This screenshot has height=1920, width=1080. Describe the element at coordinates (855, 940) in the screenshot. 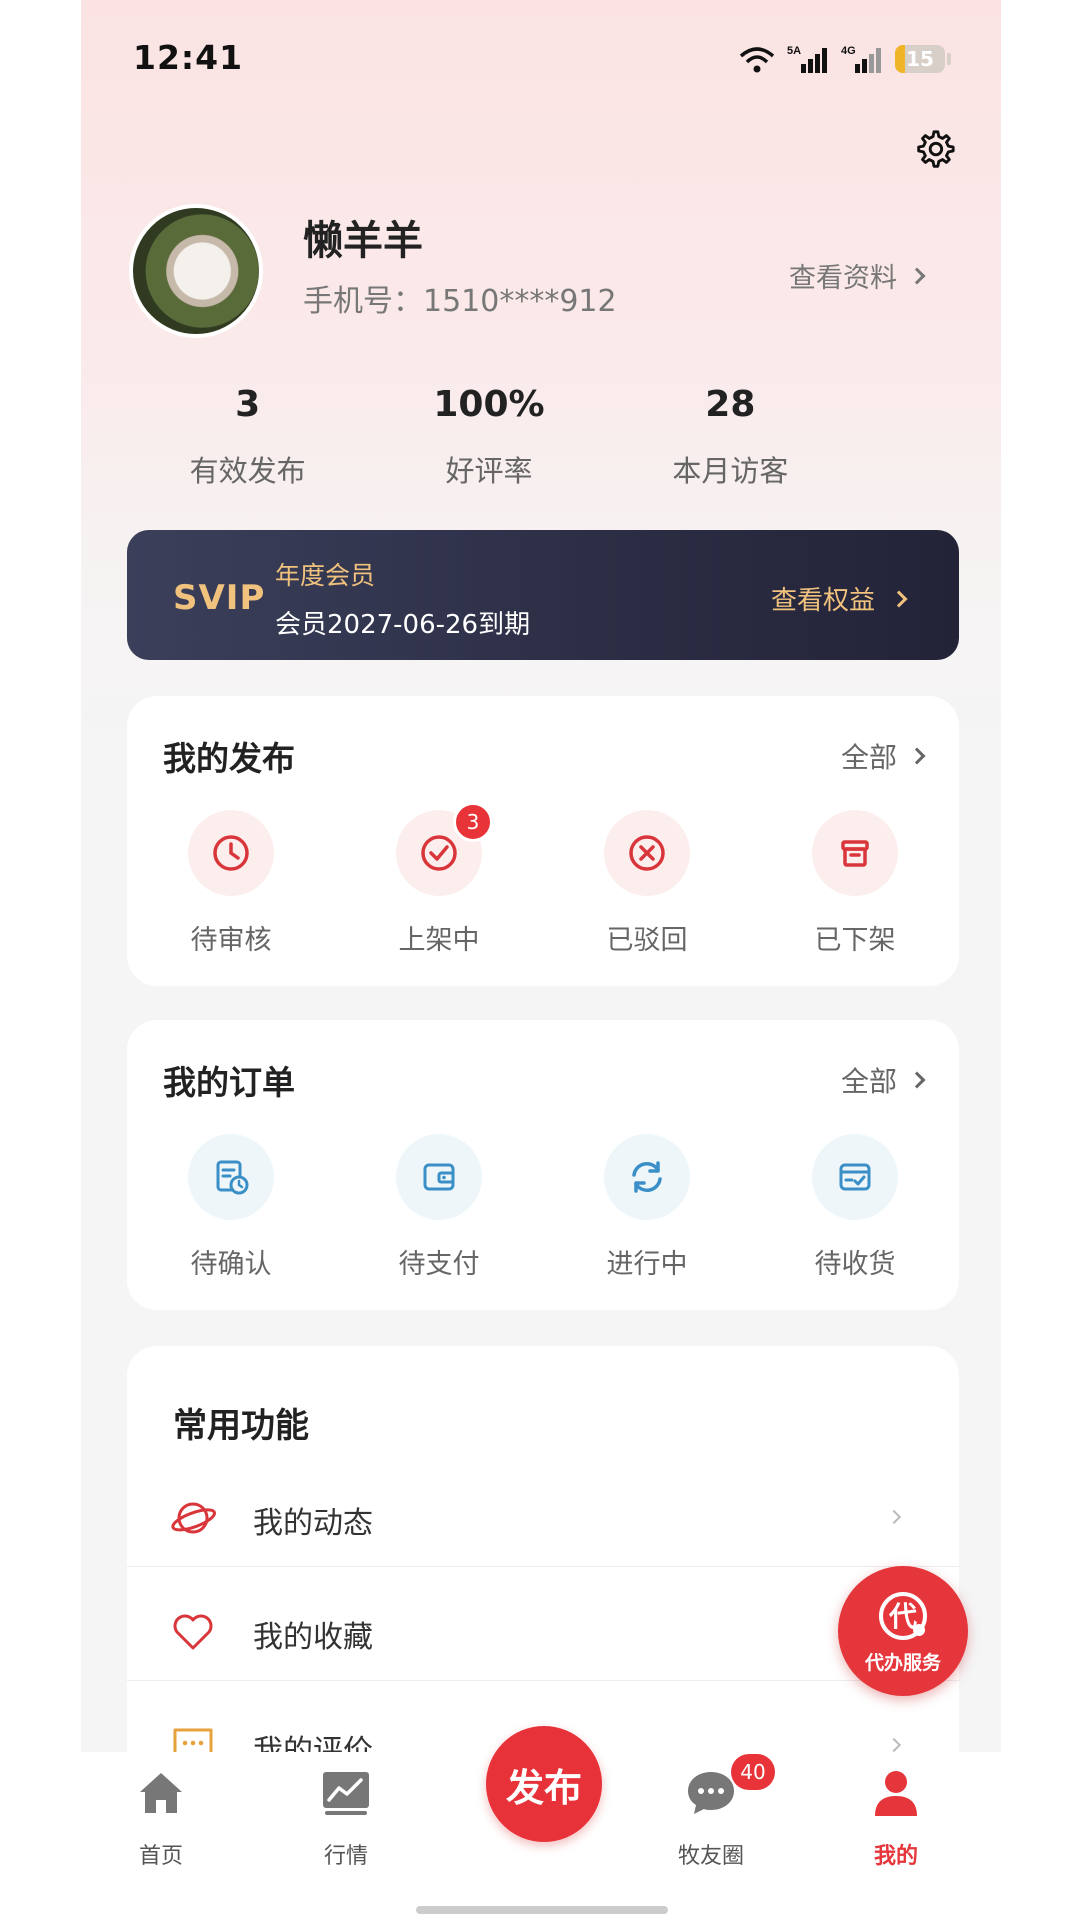

I see `grid-label: 已下架` at that location.